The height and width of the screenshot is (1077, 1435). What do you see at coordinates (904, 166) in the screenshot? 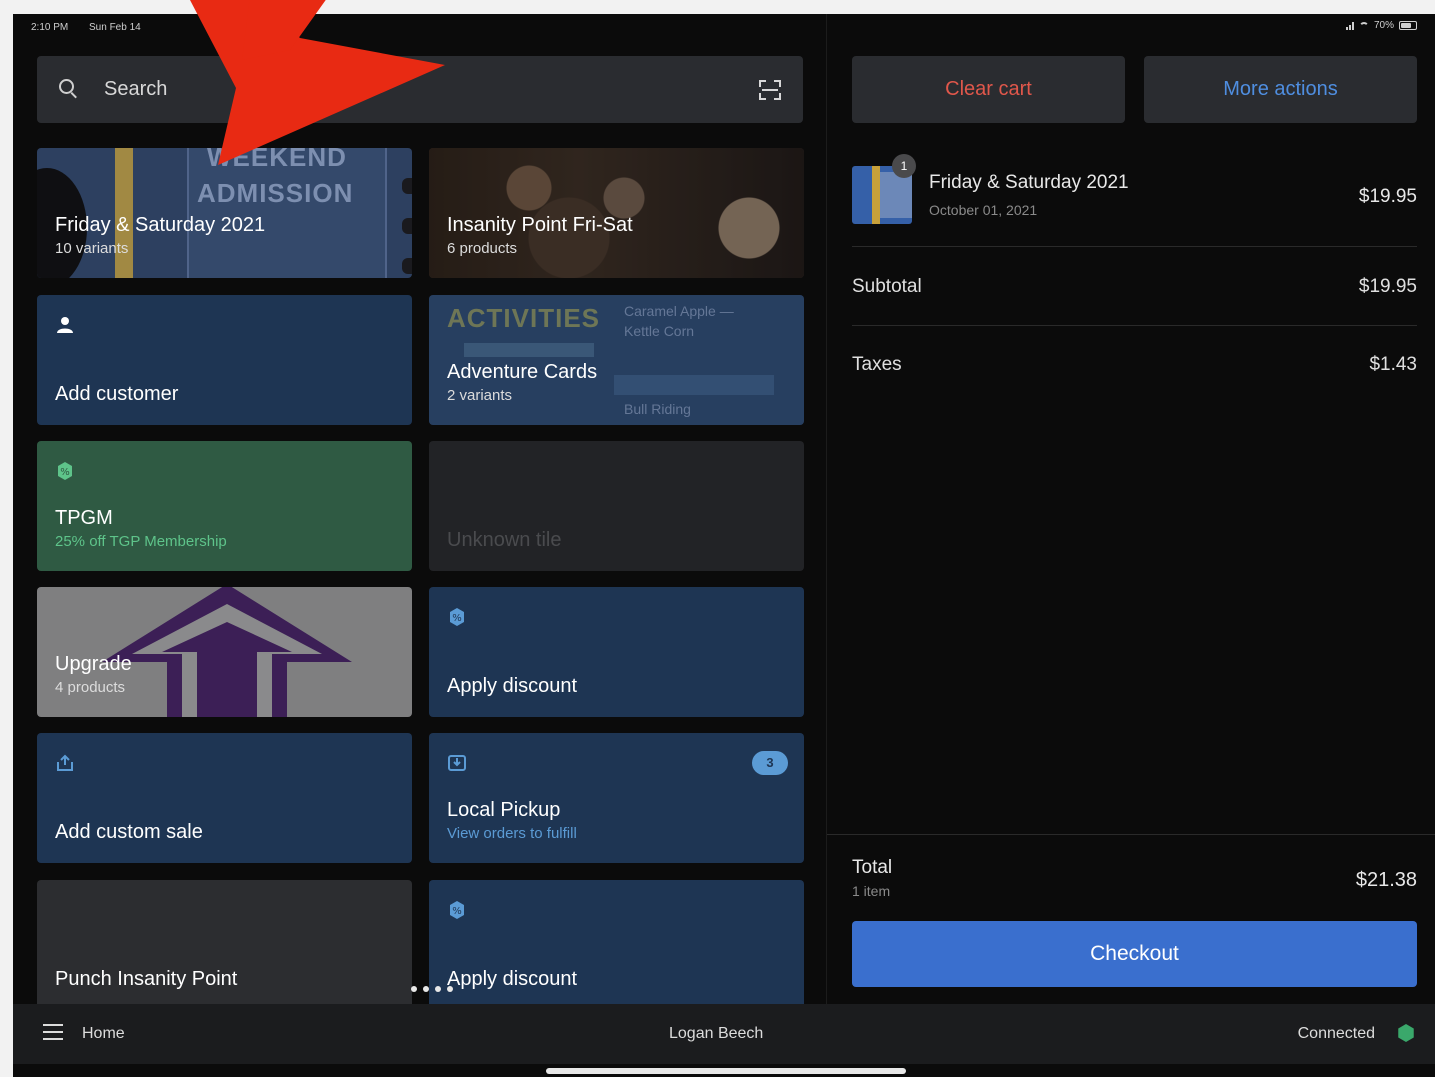
I see `cart-item-quantity-badge: 1` at bounding box center [904, 166].